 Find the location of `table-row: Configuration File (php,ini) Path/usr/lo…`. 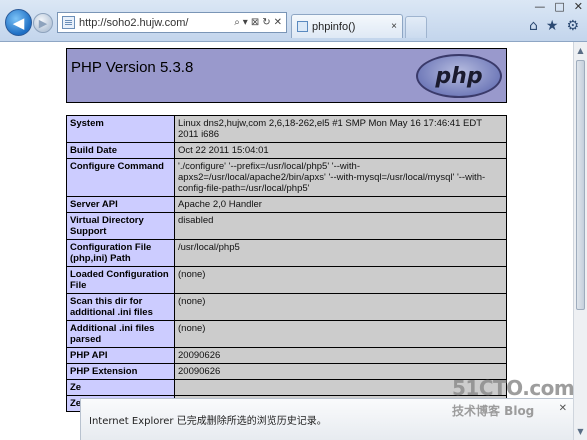

table-row: Configuration File (php,ini) Path/usr/lo… is located at coordinates (286, 253).